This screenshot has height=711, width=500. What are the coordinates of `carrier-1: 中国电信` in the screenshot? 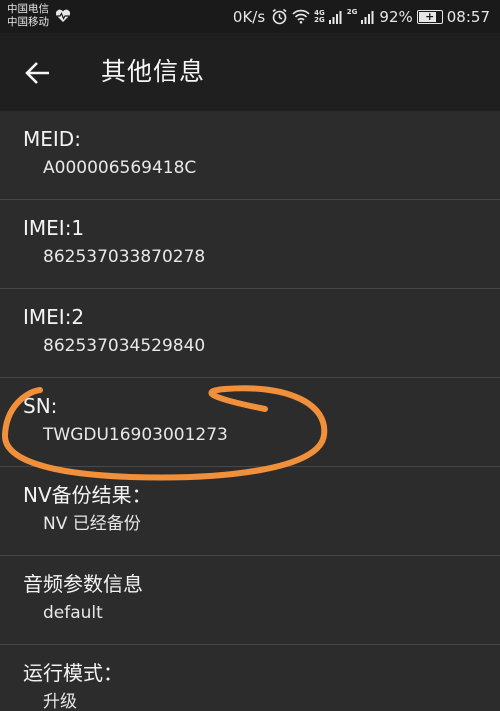 It's located at (28, 9).